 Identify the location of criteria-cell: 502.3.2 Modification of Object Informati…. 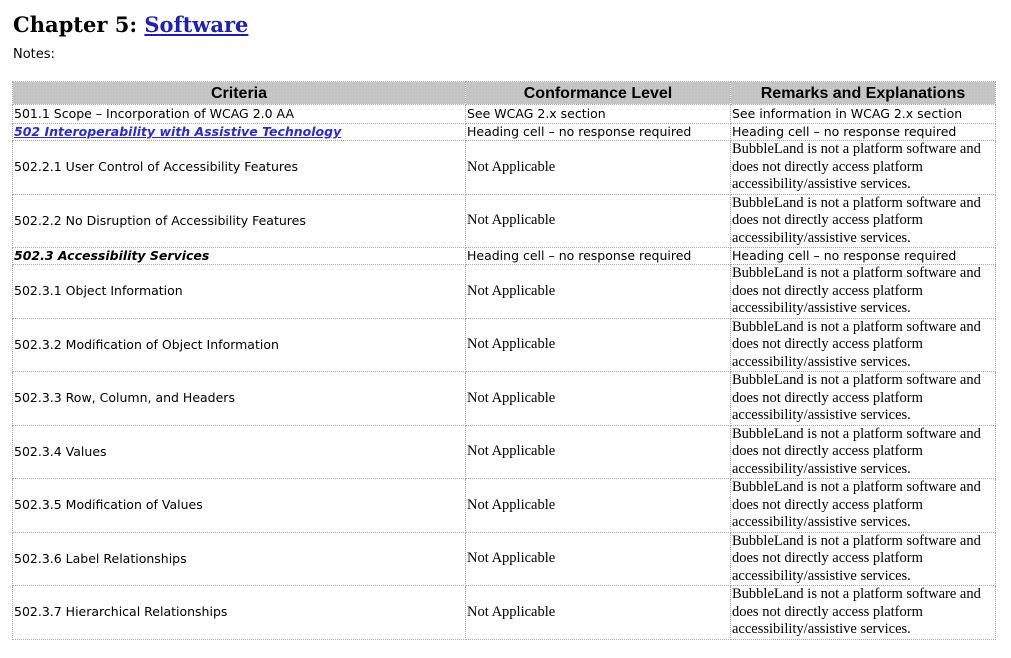
(239, 344).